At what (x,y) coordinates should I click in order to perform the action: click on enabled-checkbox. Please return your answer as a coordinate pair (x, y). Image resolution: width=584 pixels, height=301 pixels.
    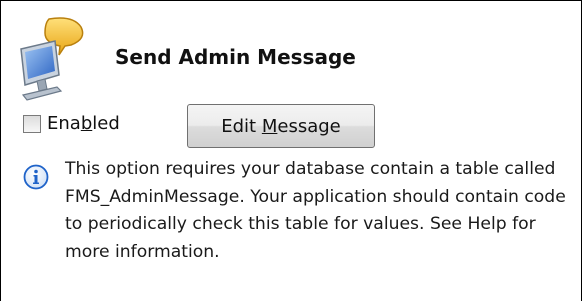
    Looking at the image, I should click on (32, 123).